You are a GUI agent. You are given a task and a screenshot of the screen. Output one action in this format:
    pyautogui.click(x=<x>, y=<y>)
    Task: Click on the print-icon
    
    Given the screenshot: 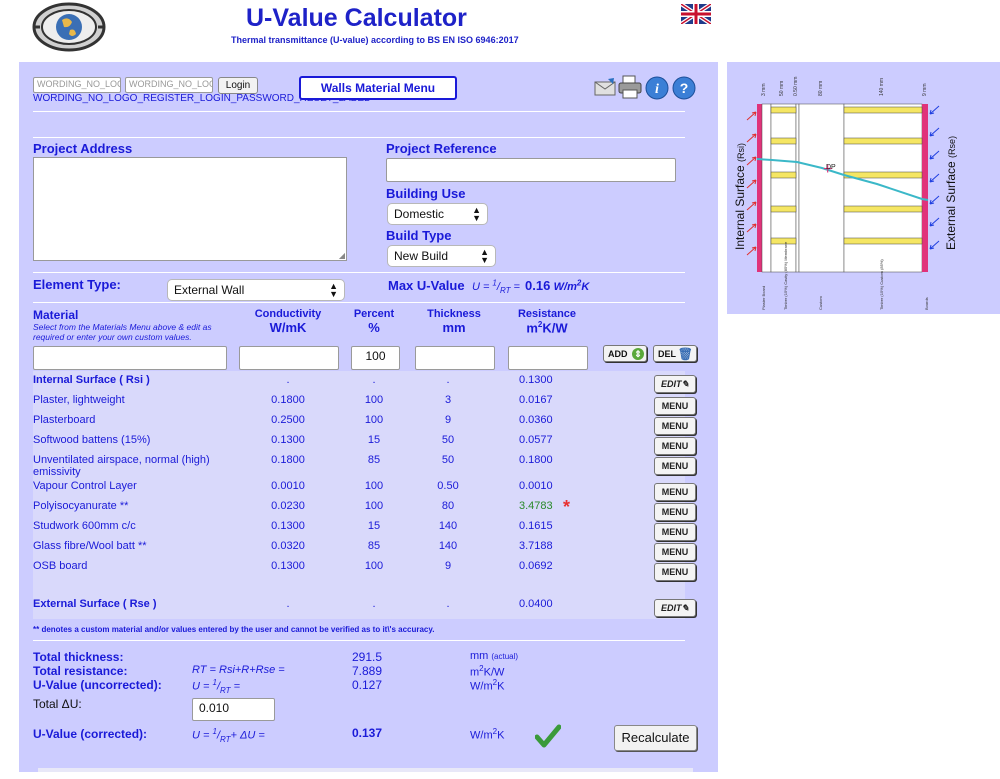 What is the action you would take?
    pyautogui.click(x=630, y=88)
    